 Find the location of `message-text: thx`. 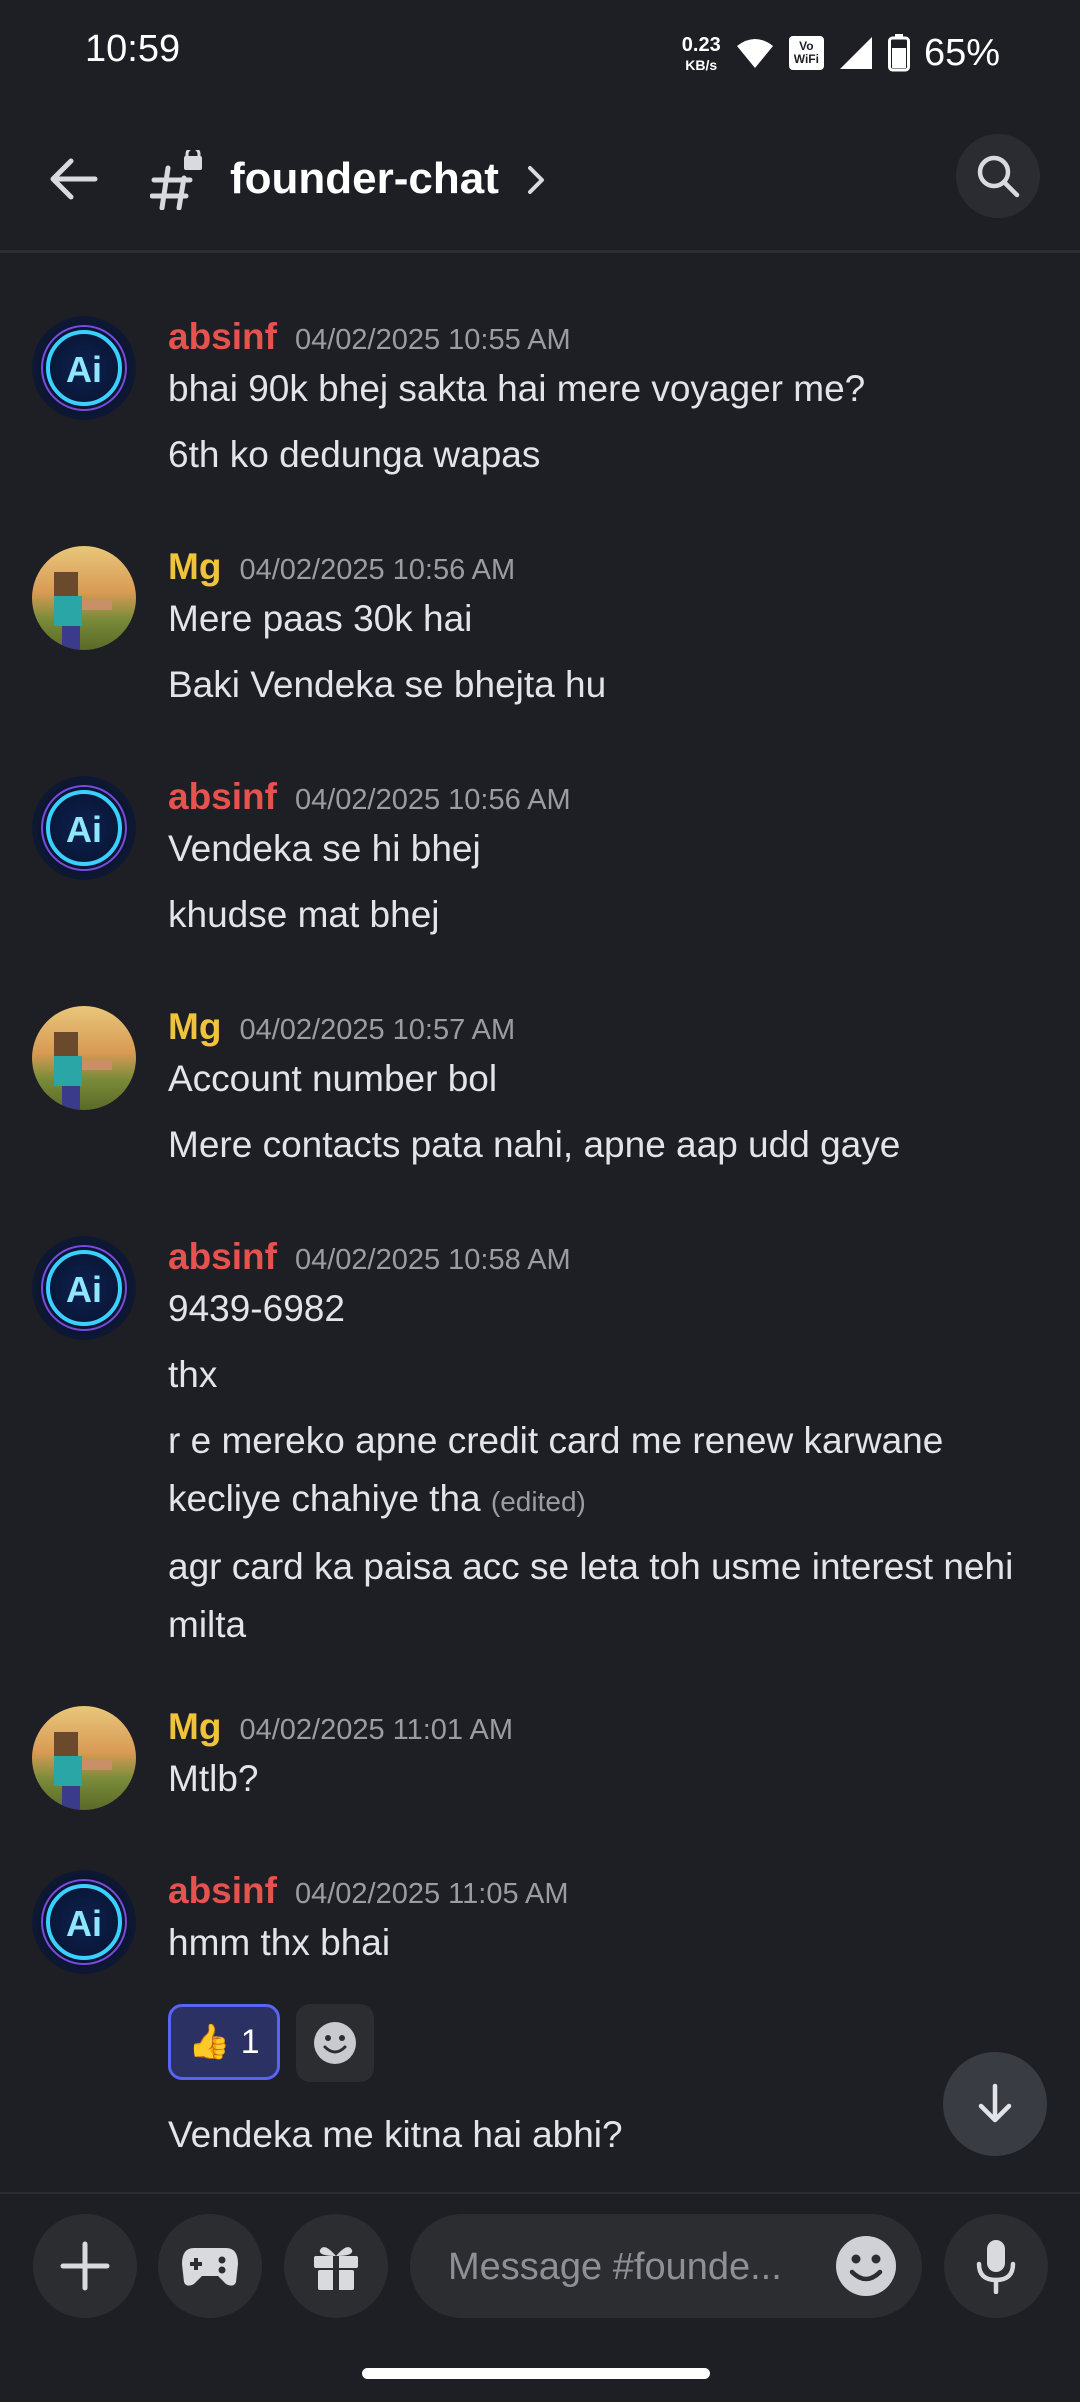

message-text: thx is located at coordinates (608, 1375).